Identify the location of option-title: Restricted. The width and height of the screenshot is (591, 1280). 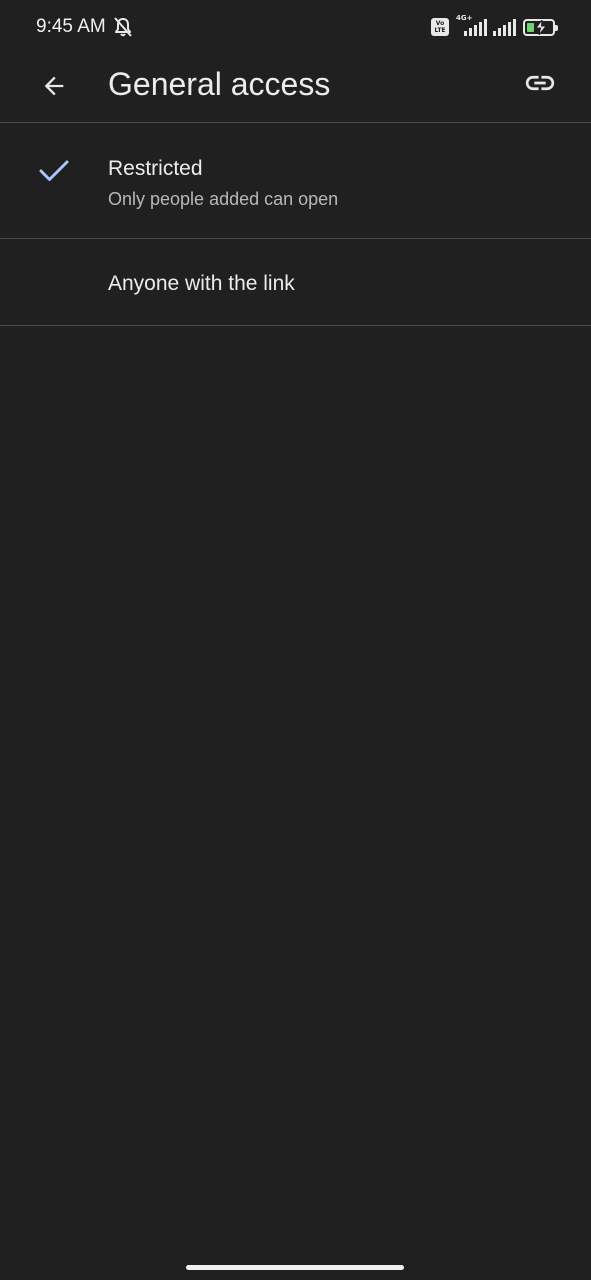
(155, 168).